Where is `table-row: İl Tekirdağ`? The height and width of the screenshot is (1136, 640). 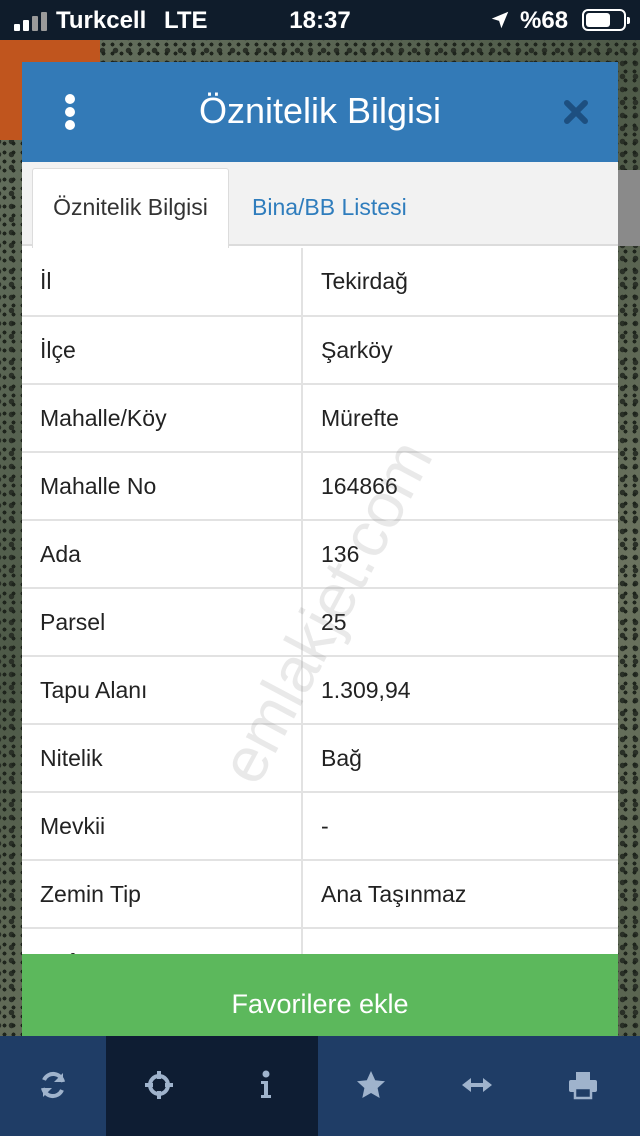 table-row: İl Tekirdağ is located at coordinates (320, 282).